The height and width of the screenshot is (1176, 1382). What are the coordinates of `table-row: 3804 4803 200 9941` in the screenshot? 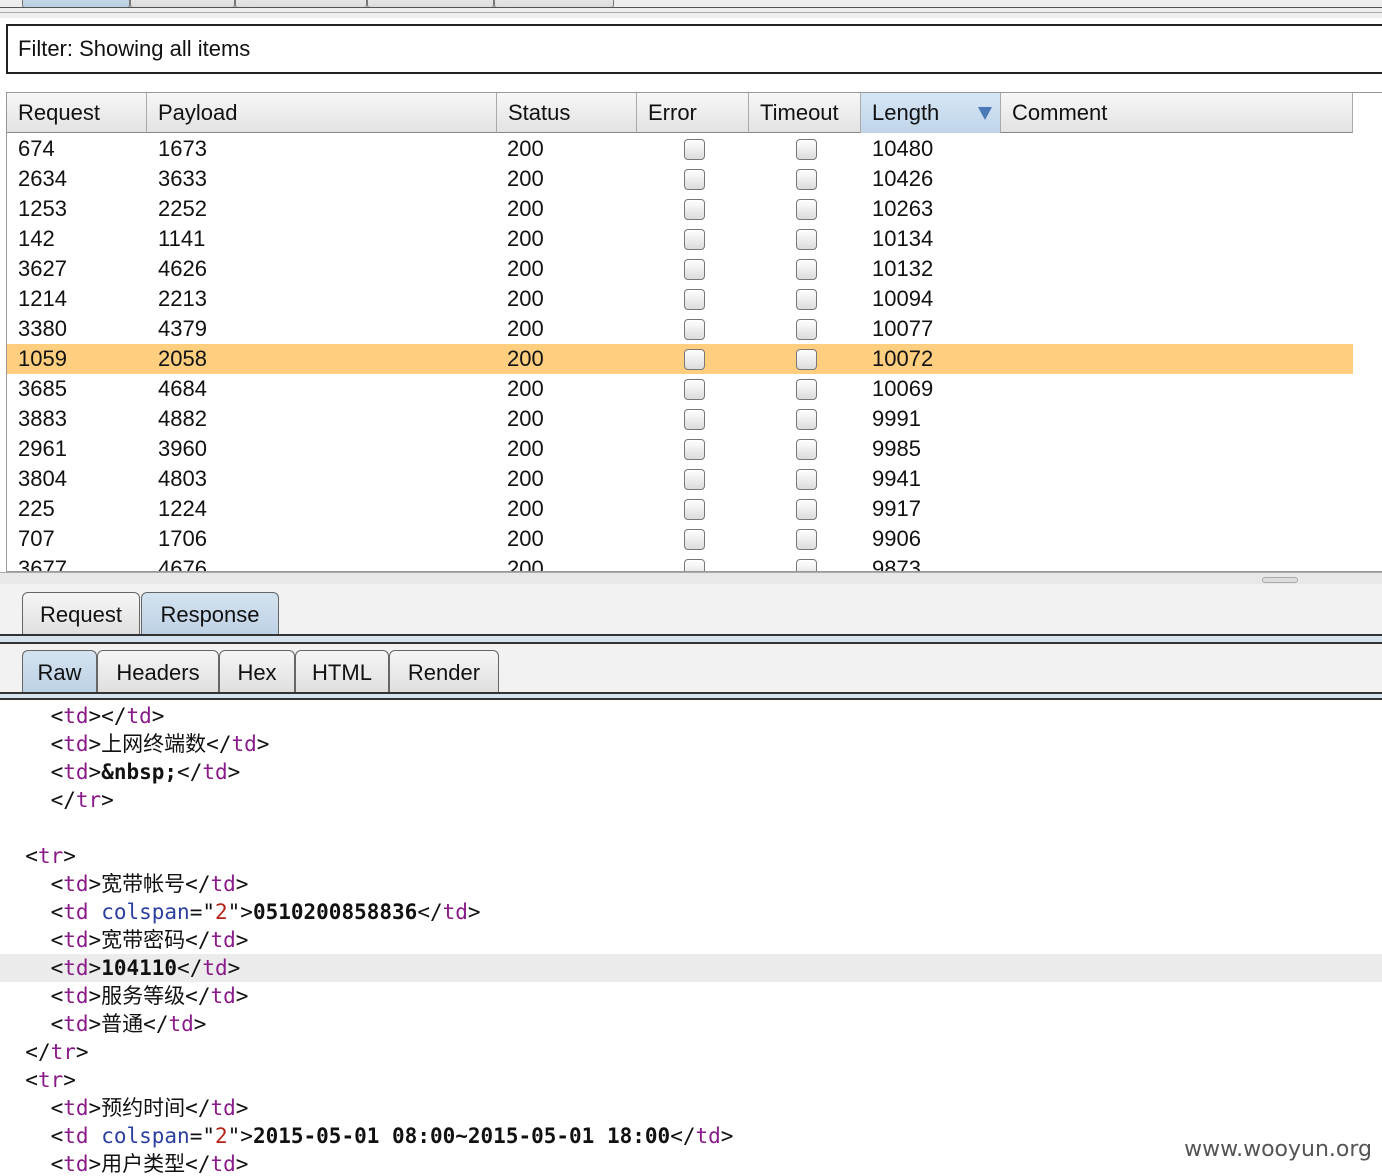 It's located at (680, 479).